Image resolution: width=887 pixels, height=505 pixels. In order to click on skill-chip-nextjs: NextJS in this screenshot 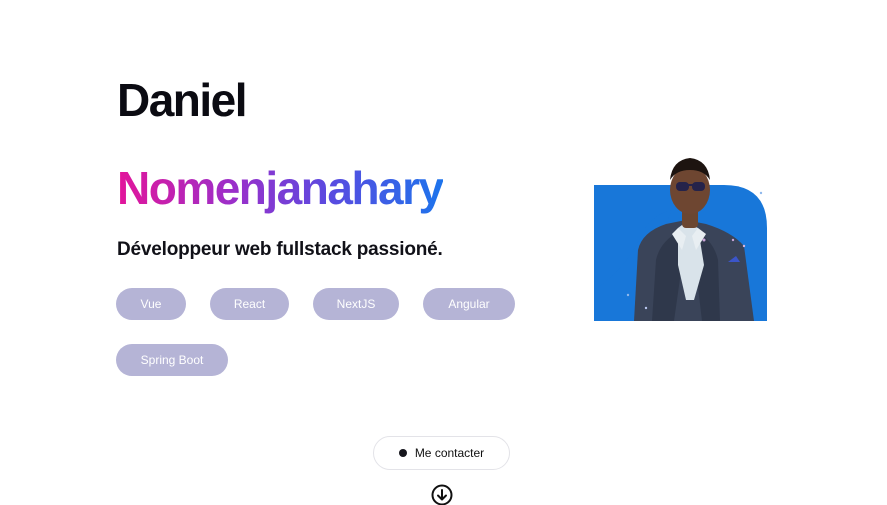, I will do `click(356, 304)`.